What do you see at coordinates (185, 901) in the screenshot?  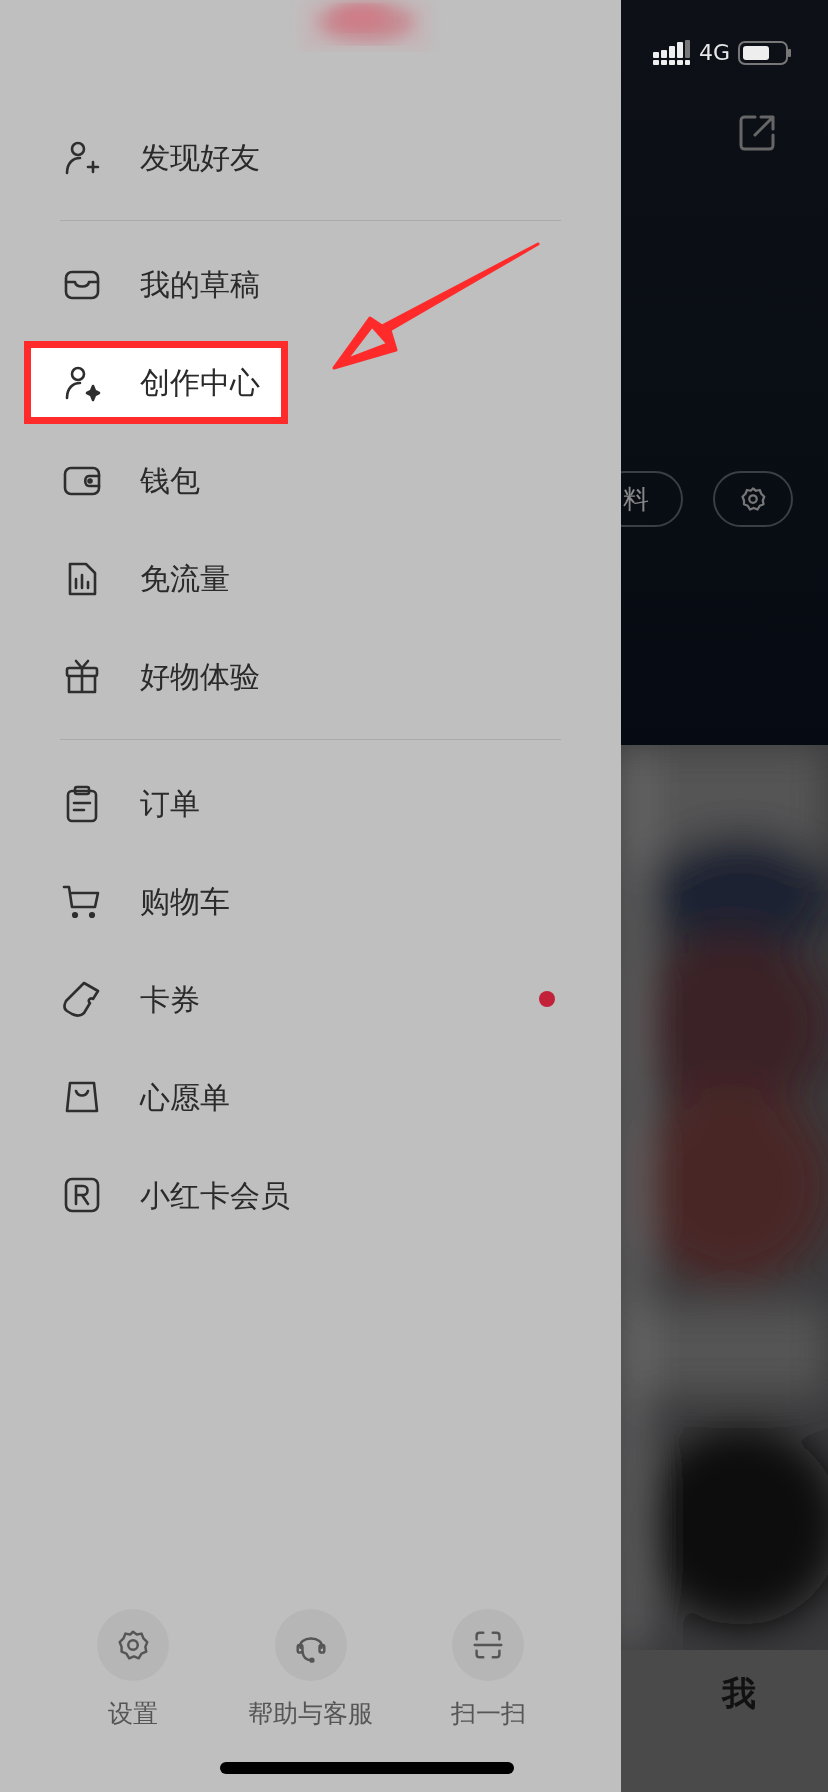 I see `menu-item: 购物车` at bounding box center [185, 901].